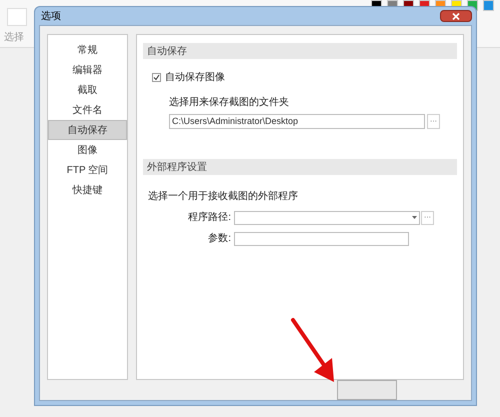  Describe the element at coordinates (87, 90) in the screenshot. I see `sidebar-item: 截取` at that location.